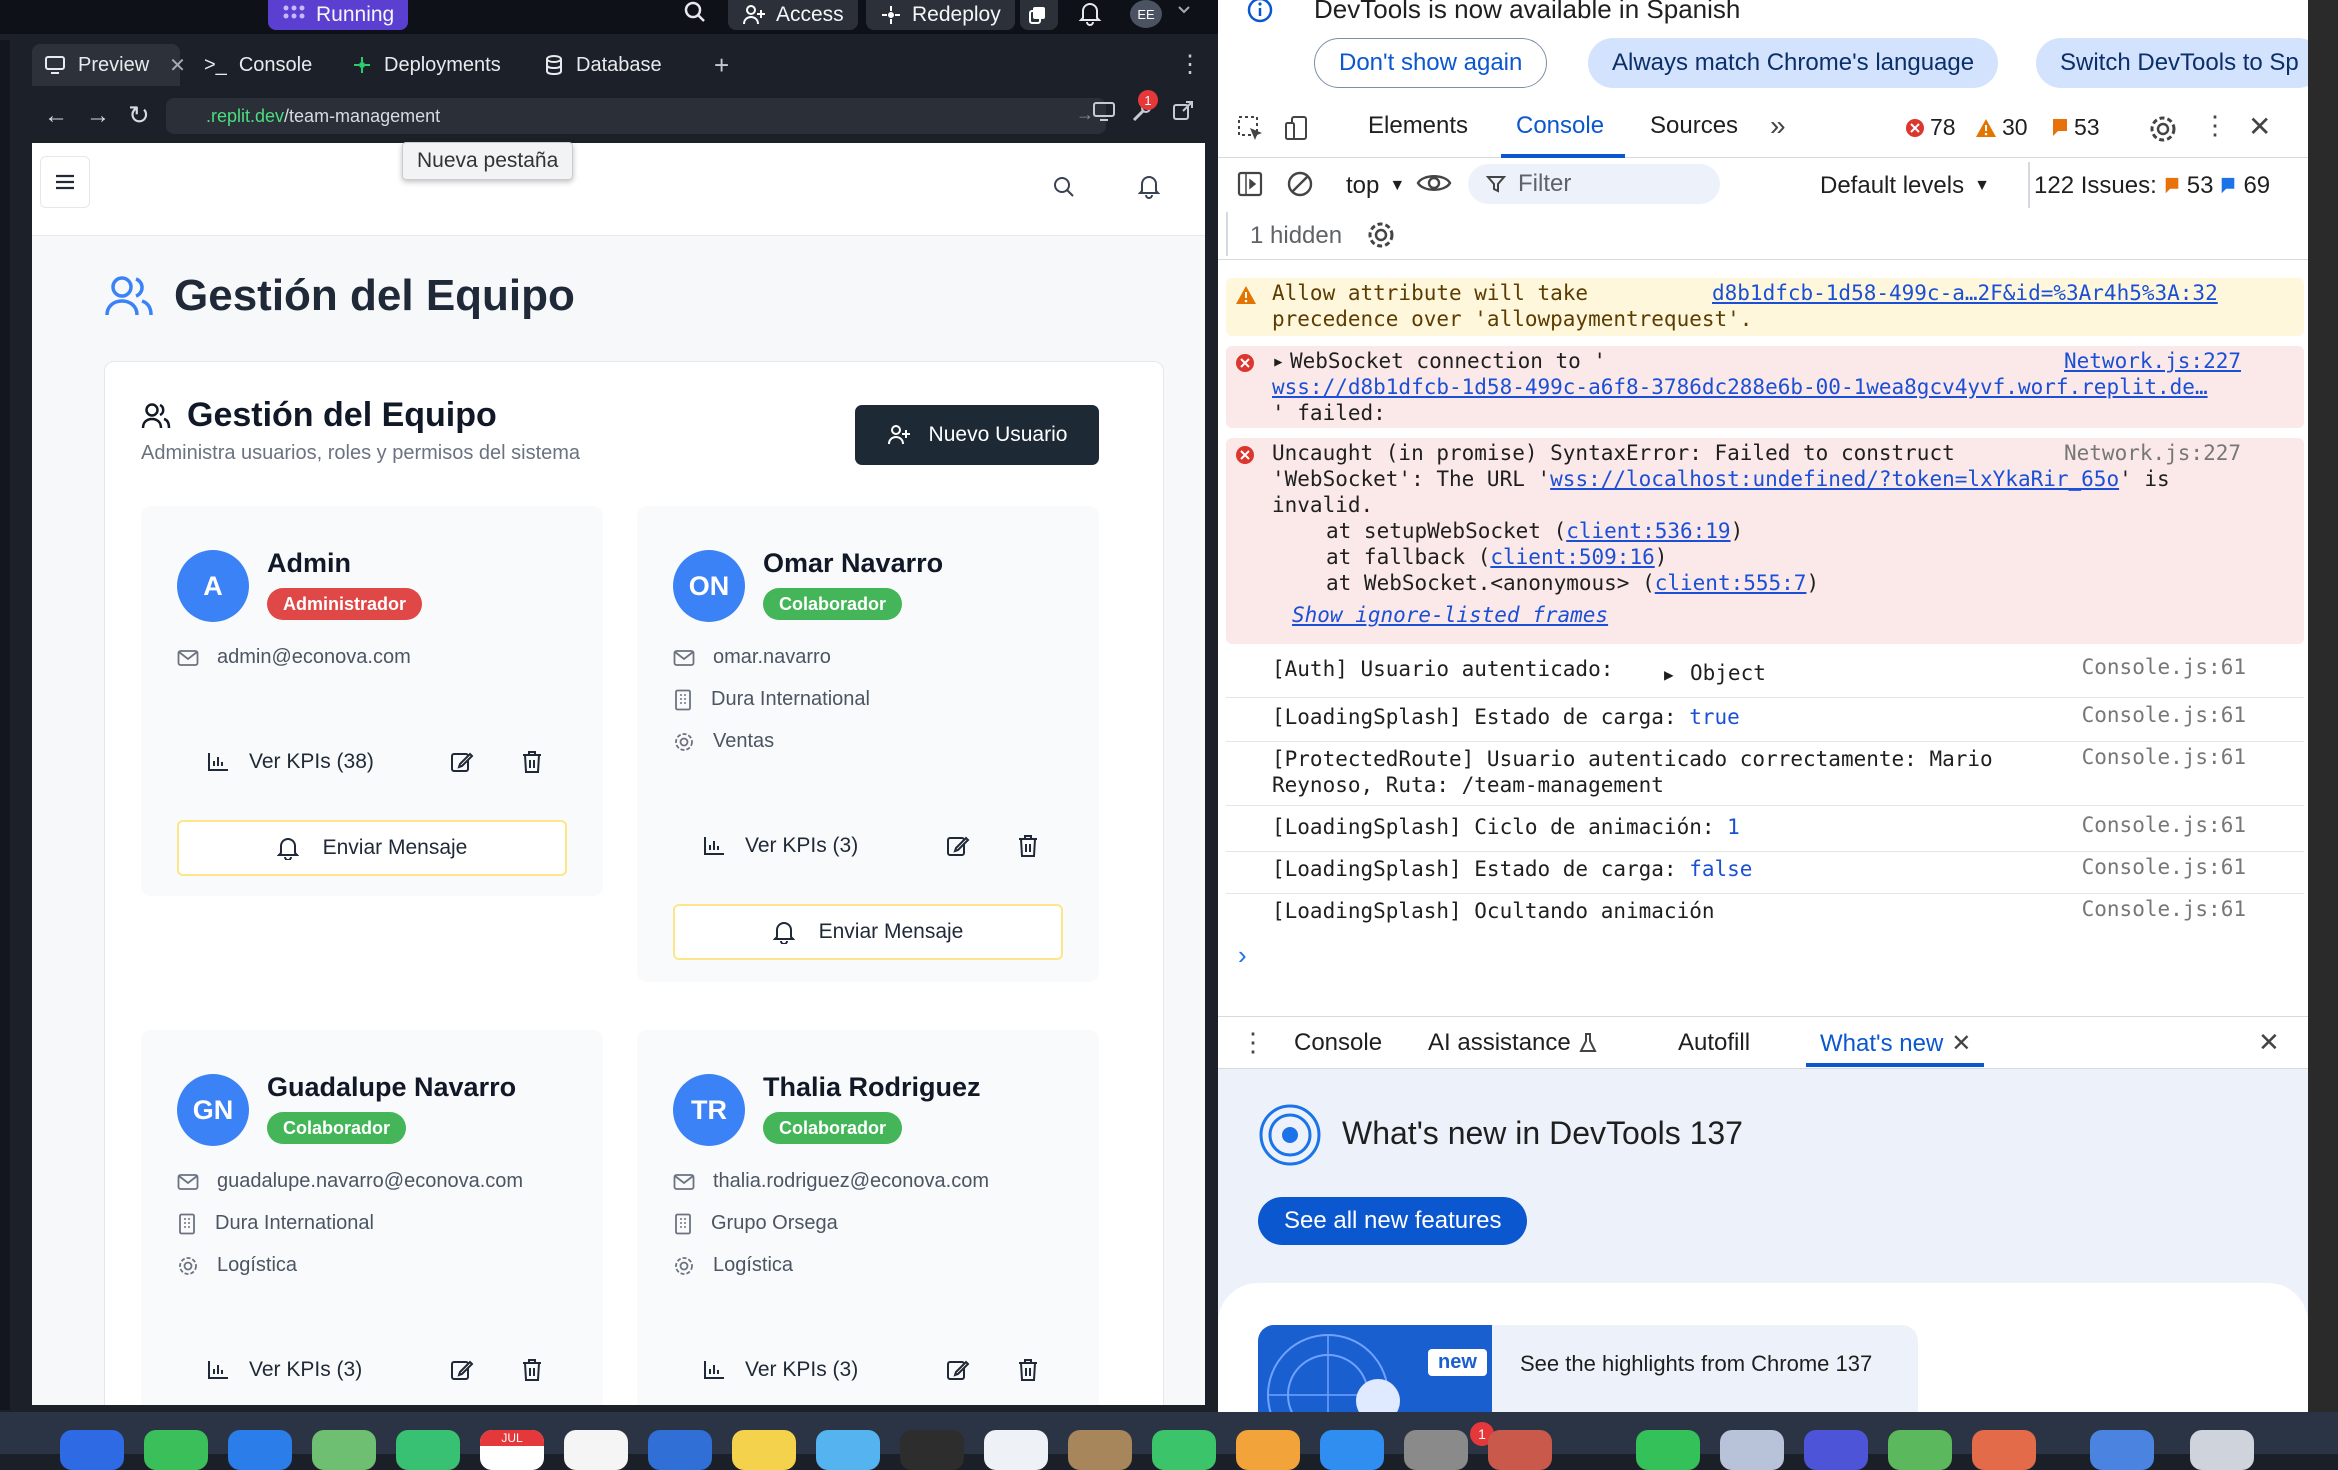 The height and width of the screenshot is (1470, 2338). Describe the element at coordinates (1375, 186) in the screenshot. I see `context-select: top ▼` at that location.